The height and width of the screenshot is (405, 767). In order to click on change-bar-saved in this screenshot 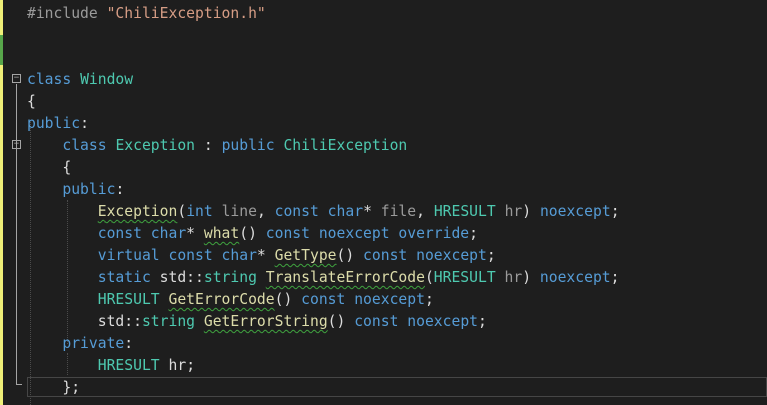, I will do `click(1, 50)`.